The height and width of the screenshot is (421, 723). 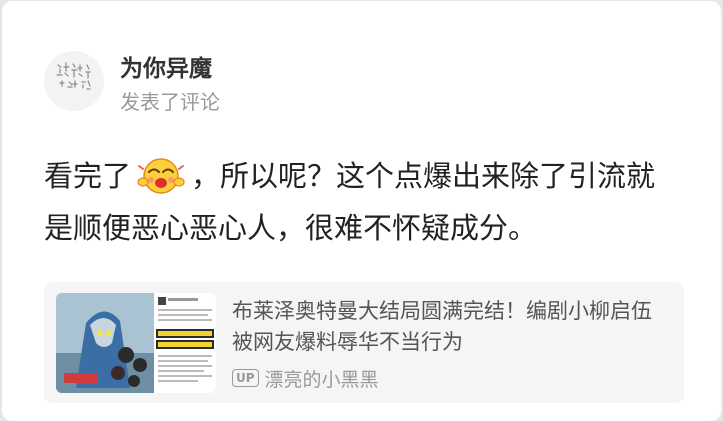 I want to click on calligraphy-avatar-icon, so click(x=74, y=81).